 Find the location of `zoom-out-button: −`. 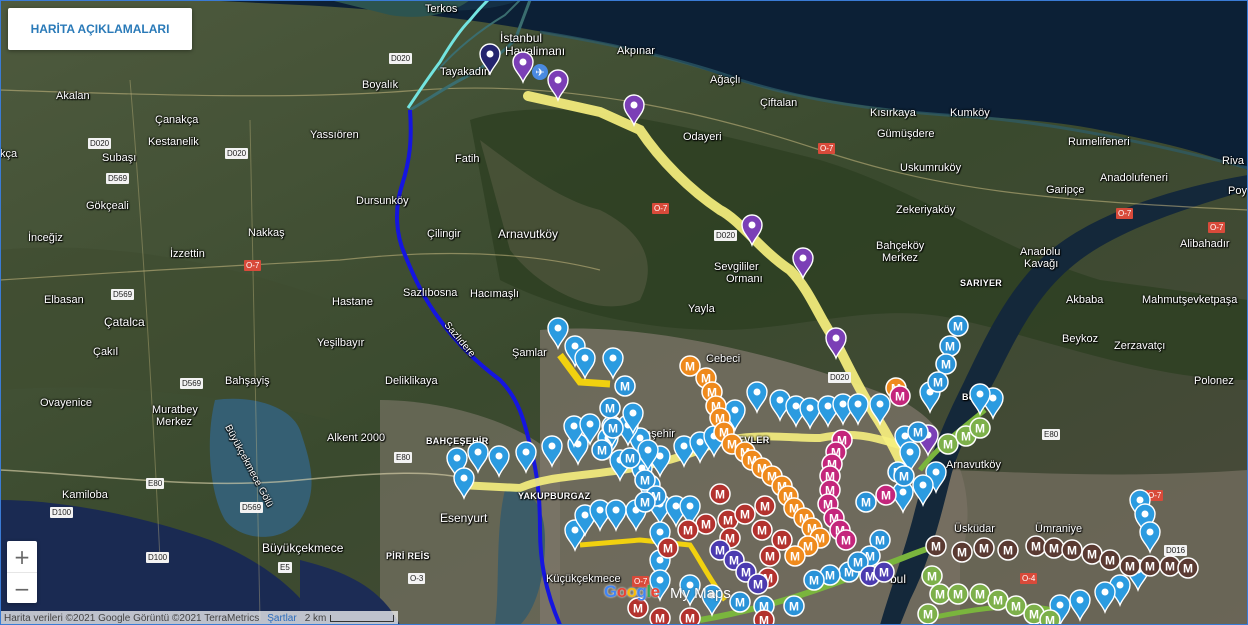

zoom-out-button: − is located at coordinates (22, 588).